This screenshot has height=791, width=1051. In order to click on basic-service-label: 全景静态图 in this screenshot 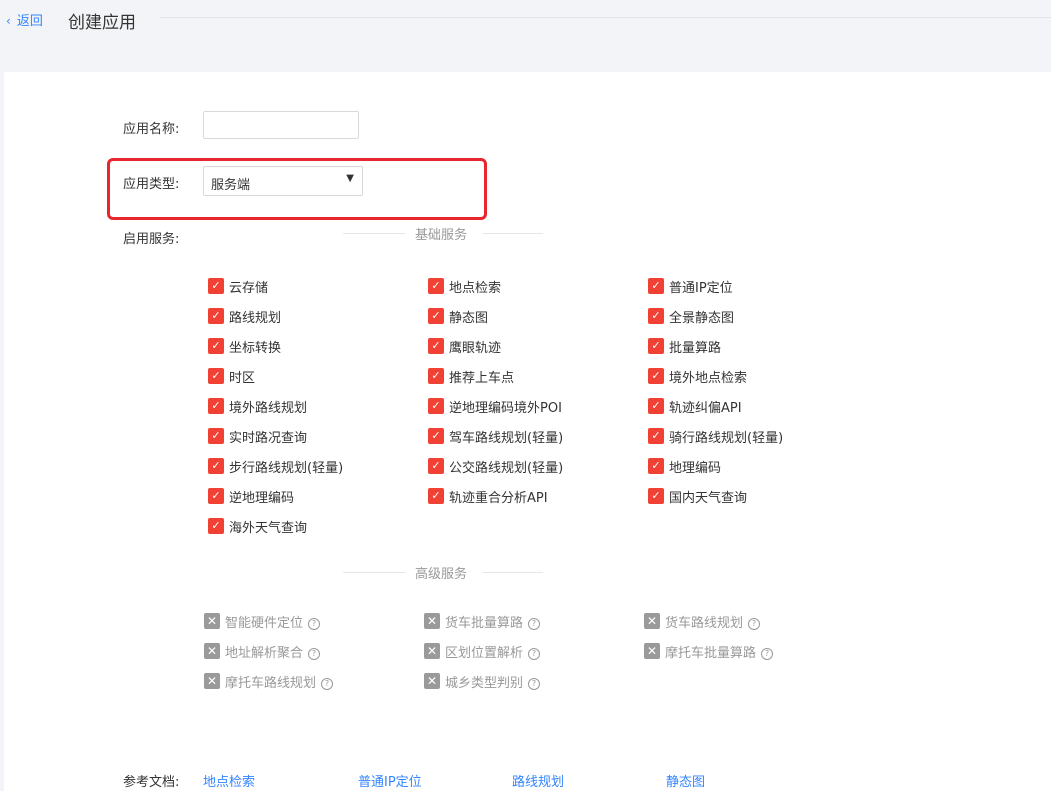, I will do `click(702, 318)`.